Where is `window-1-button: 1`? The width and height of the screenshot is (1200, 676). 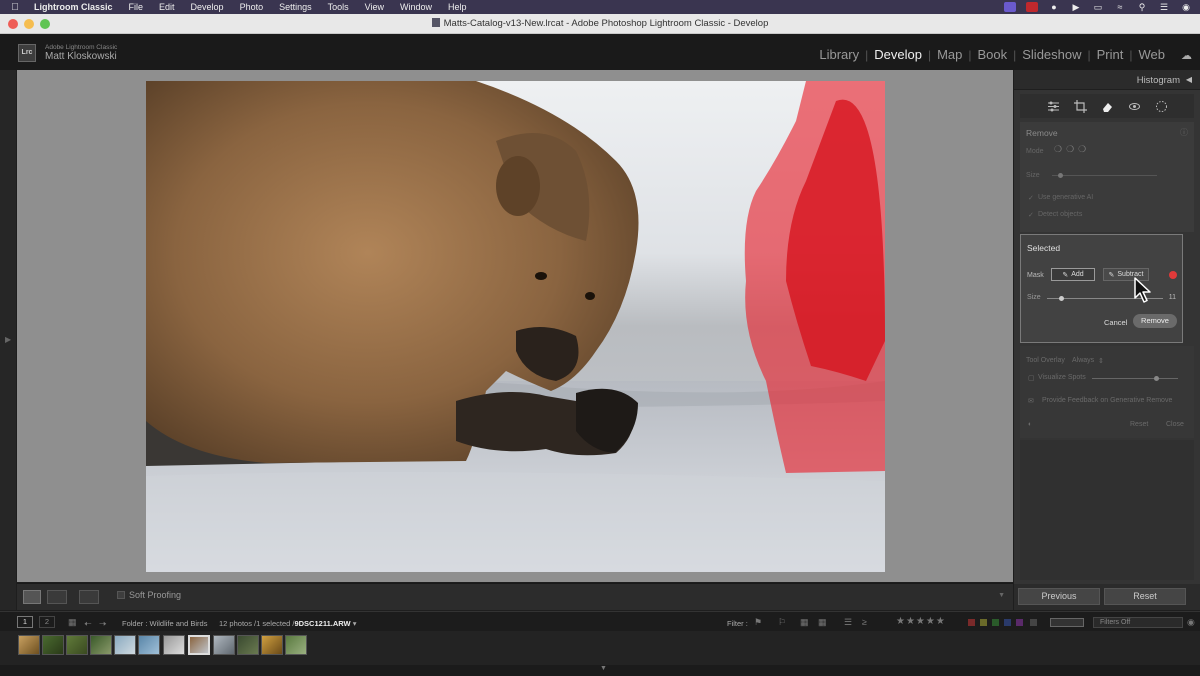
window-1-button: 1 is located at coordinates (25, 622).